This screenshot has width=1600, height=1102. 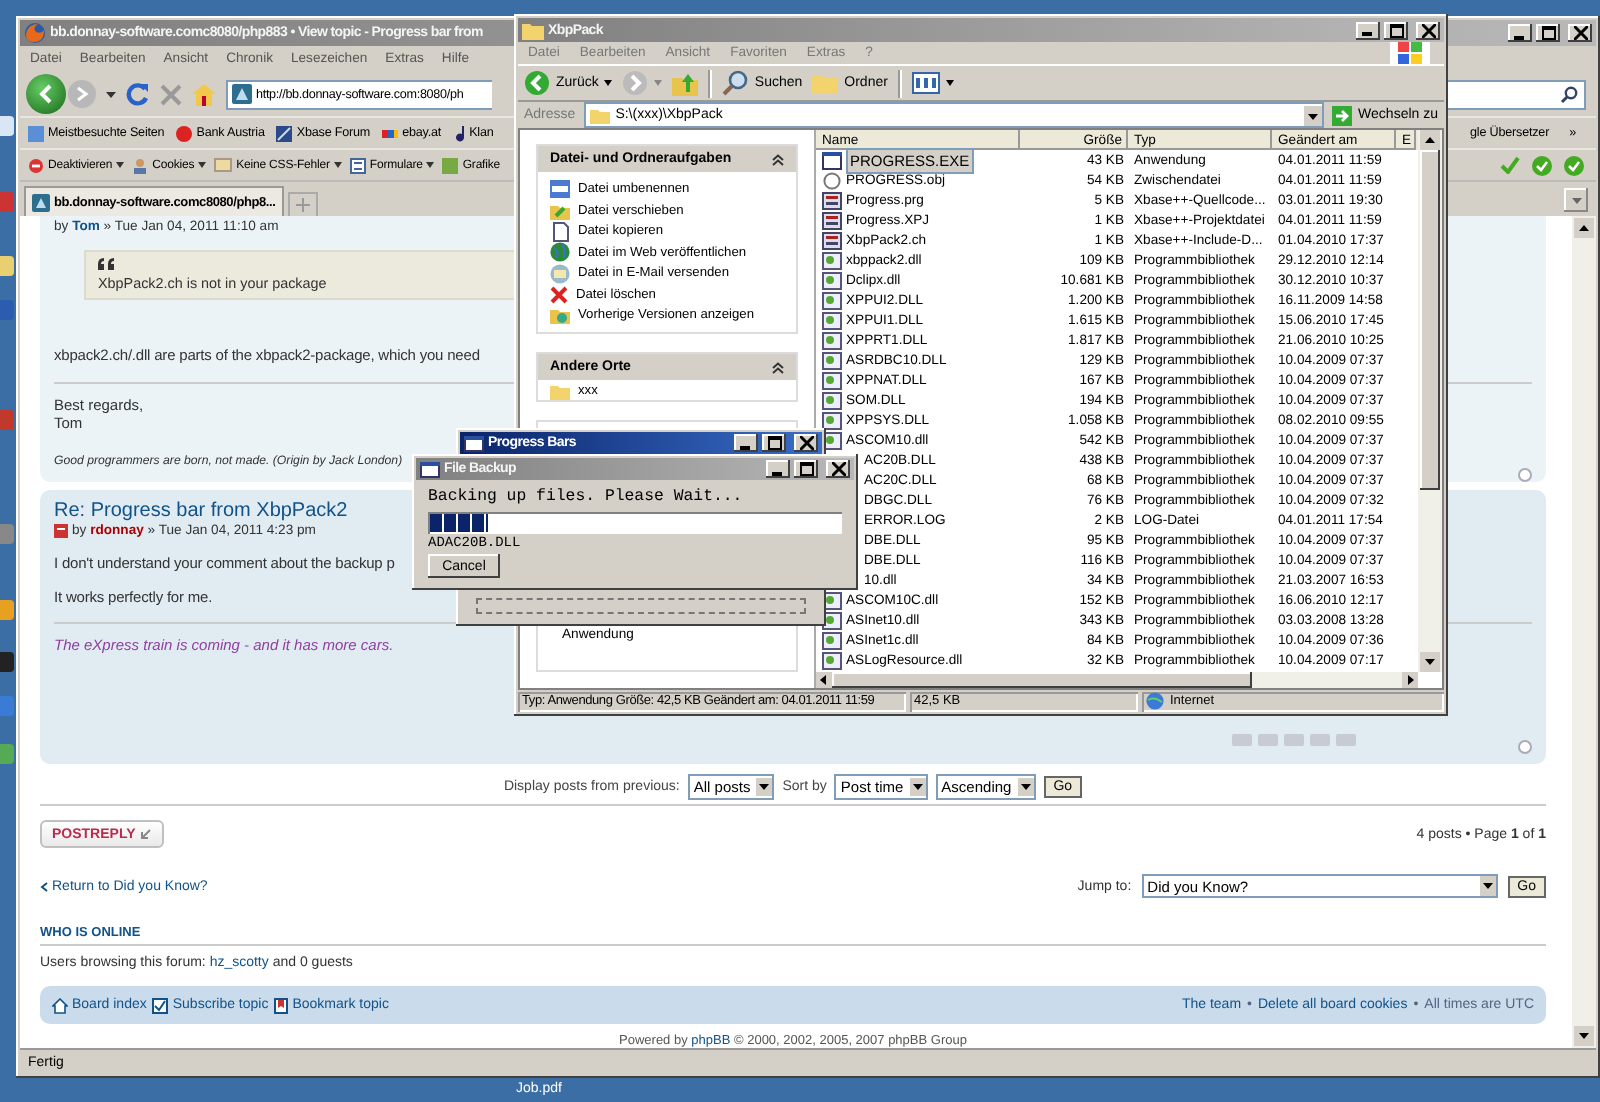 What do you see at coordinates (36, 165) in the screenshot?
I see `stop-sign-icon` at bounding box center [36, 165].